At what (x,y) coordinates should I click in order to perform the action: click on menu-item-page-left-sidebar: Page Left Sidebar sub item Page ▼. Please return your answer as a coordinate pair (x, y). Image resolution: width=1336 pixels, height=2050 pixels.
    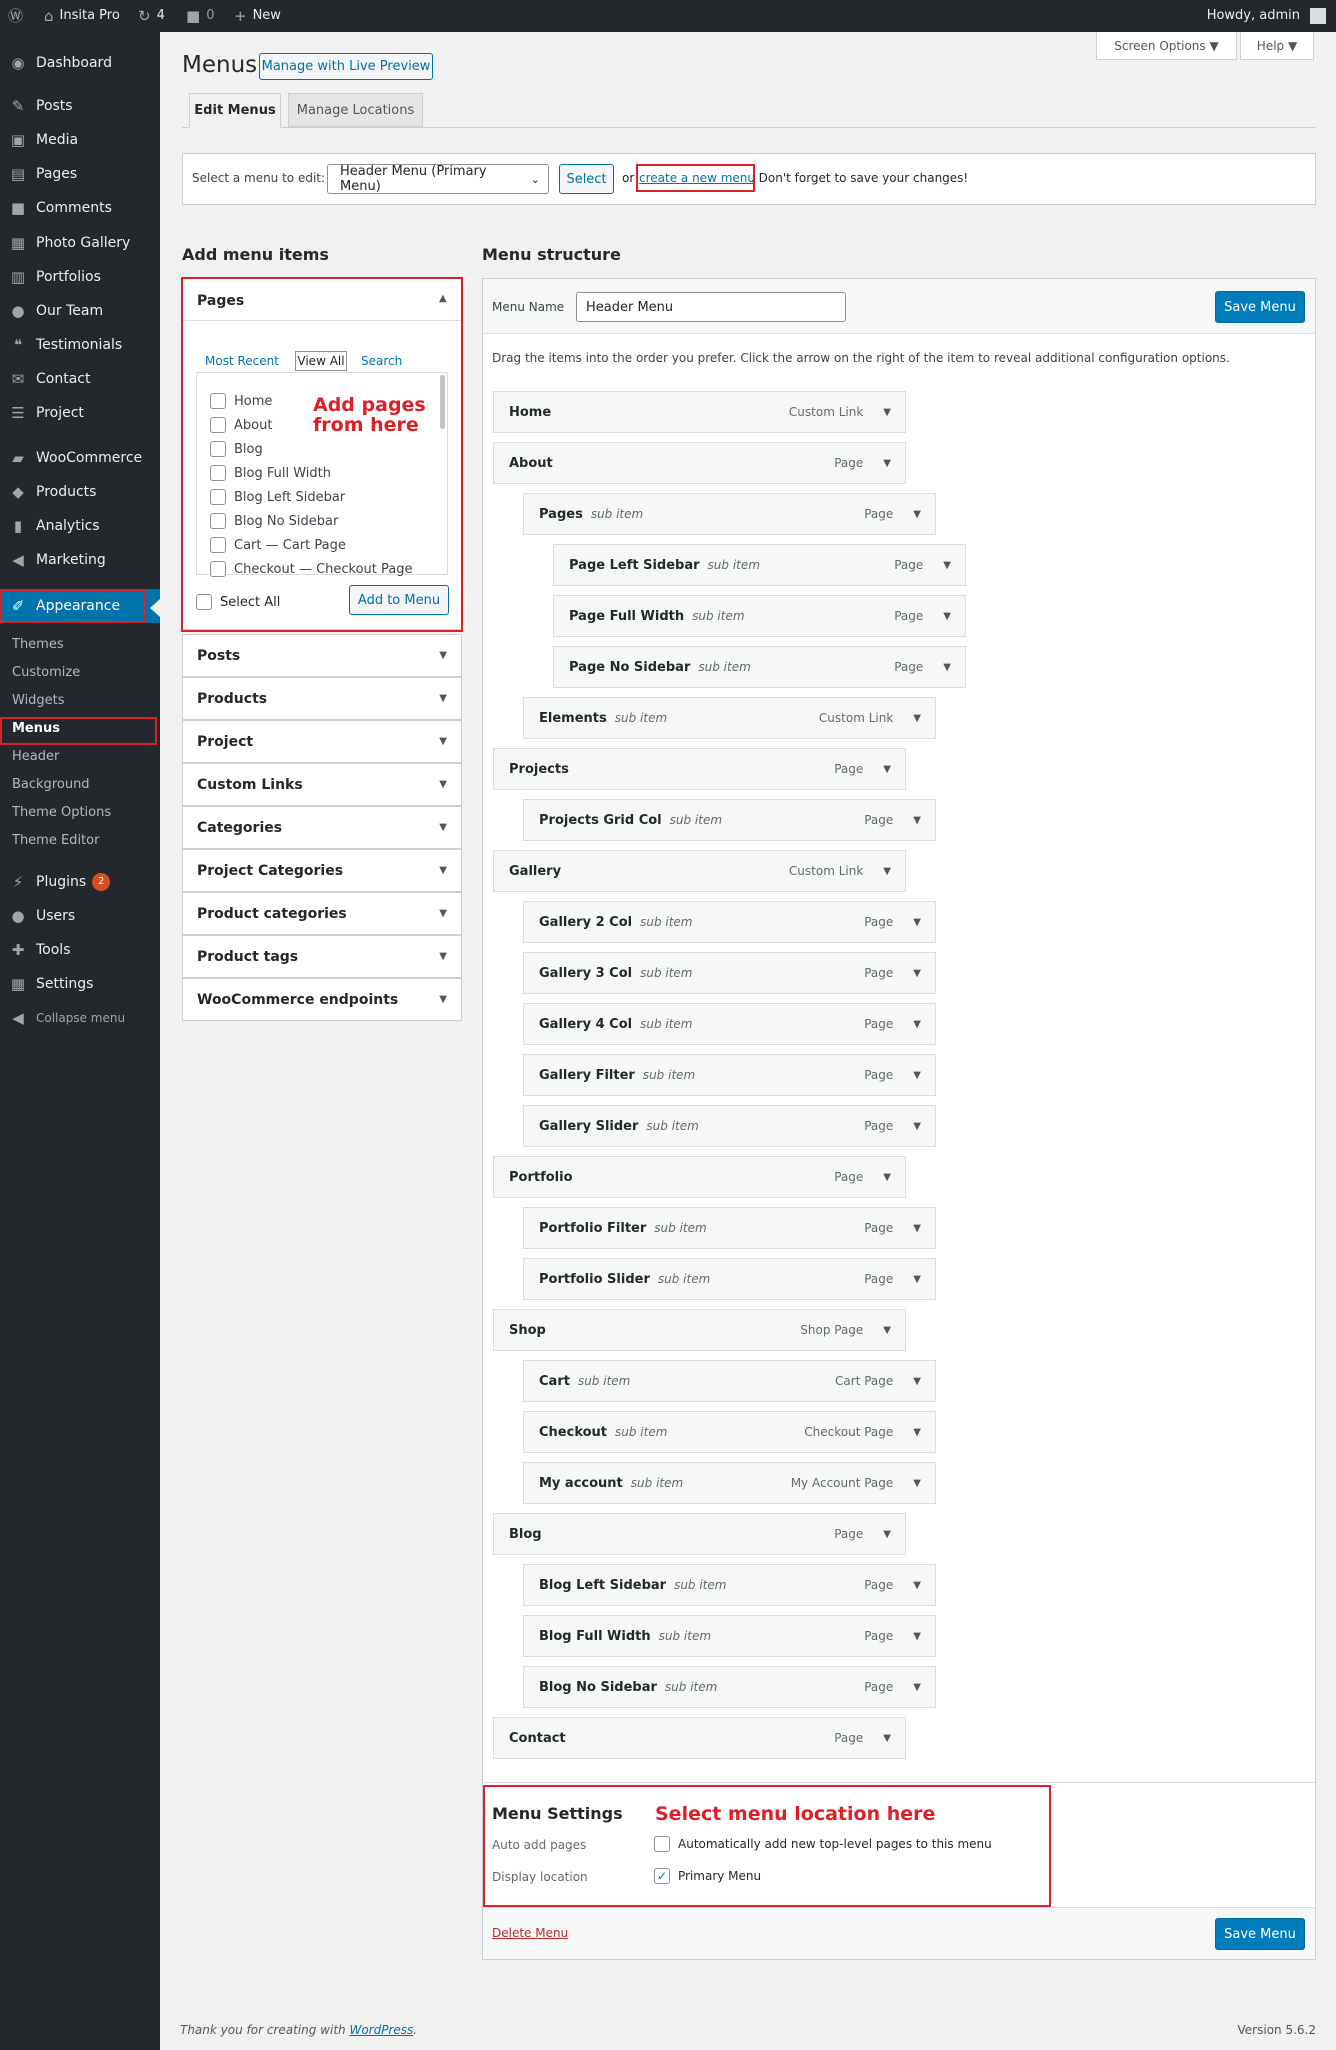
    Looking at the image, I should click on (759, 565).